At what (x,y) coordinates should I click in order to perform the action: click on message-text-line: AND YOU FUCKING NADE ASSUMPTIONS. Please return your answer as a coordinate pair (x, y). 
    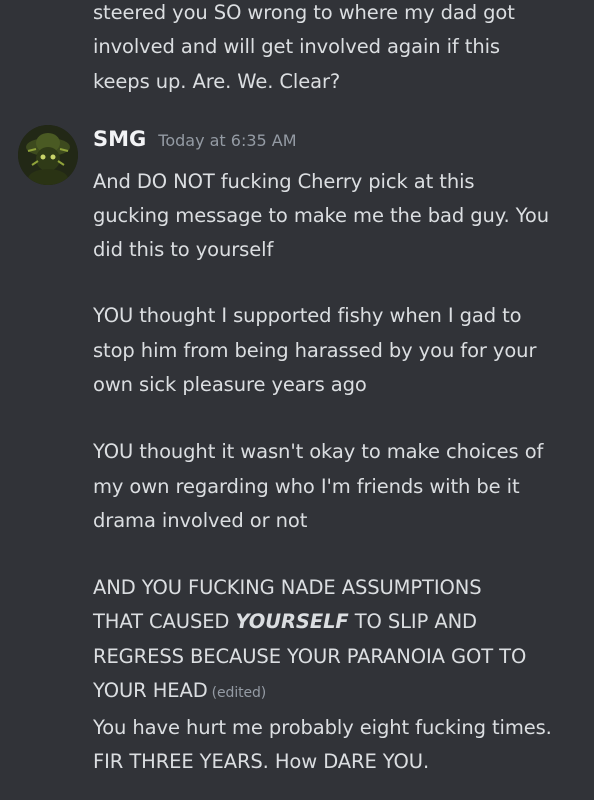
    Looking at the image, I should click on (287, 587).